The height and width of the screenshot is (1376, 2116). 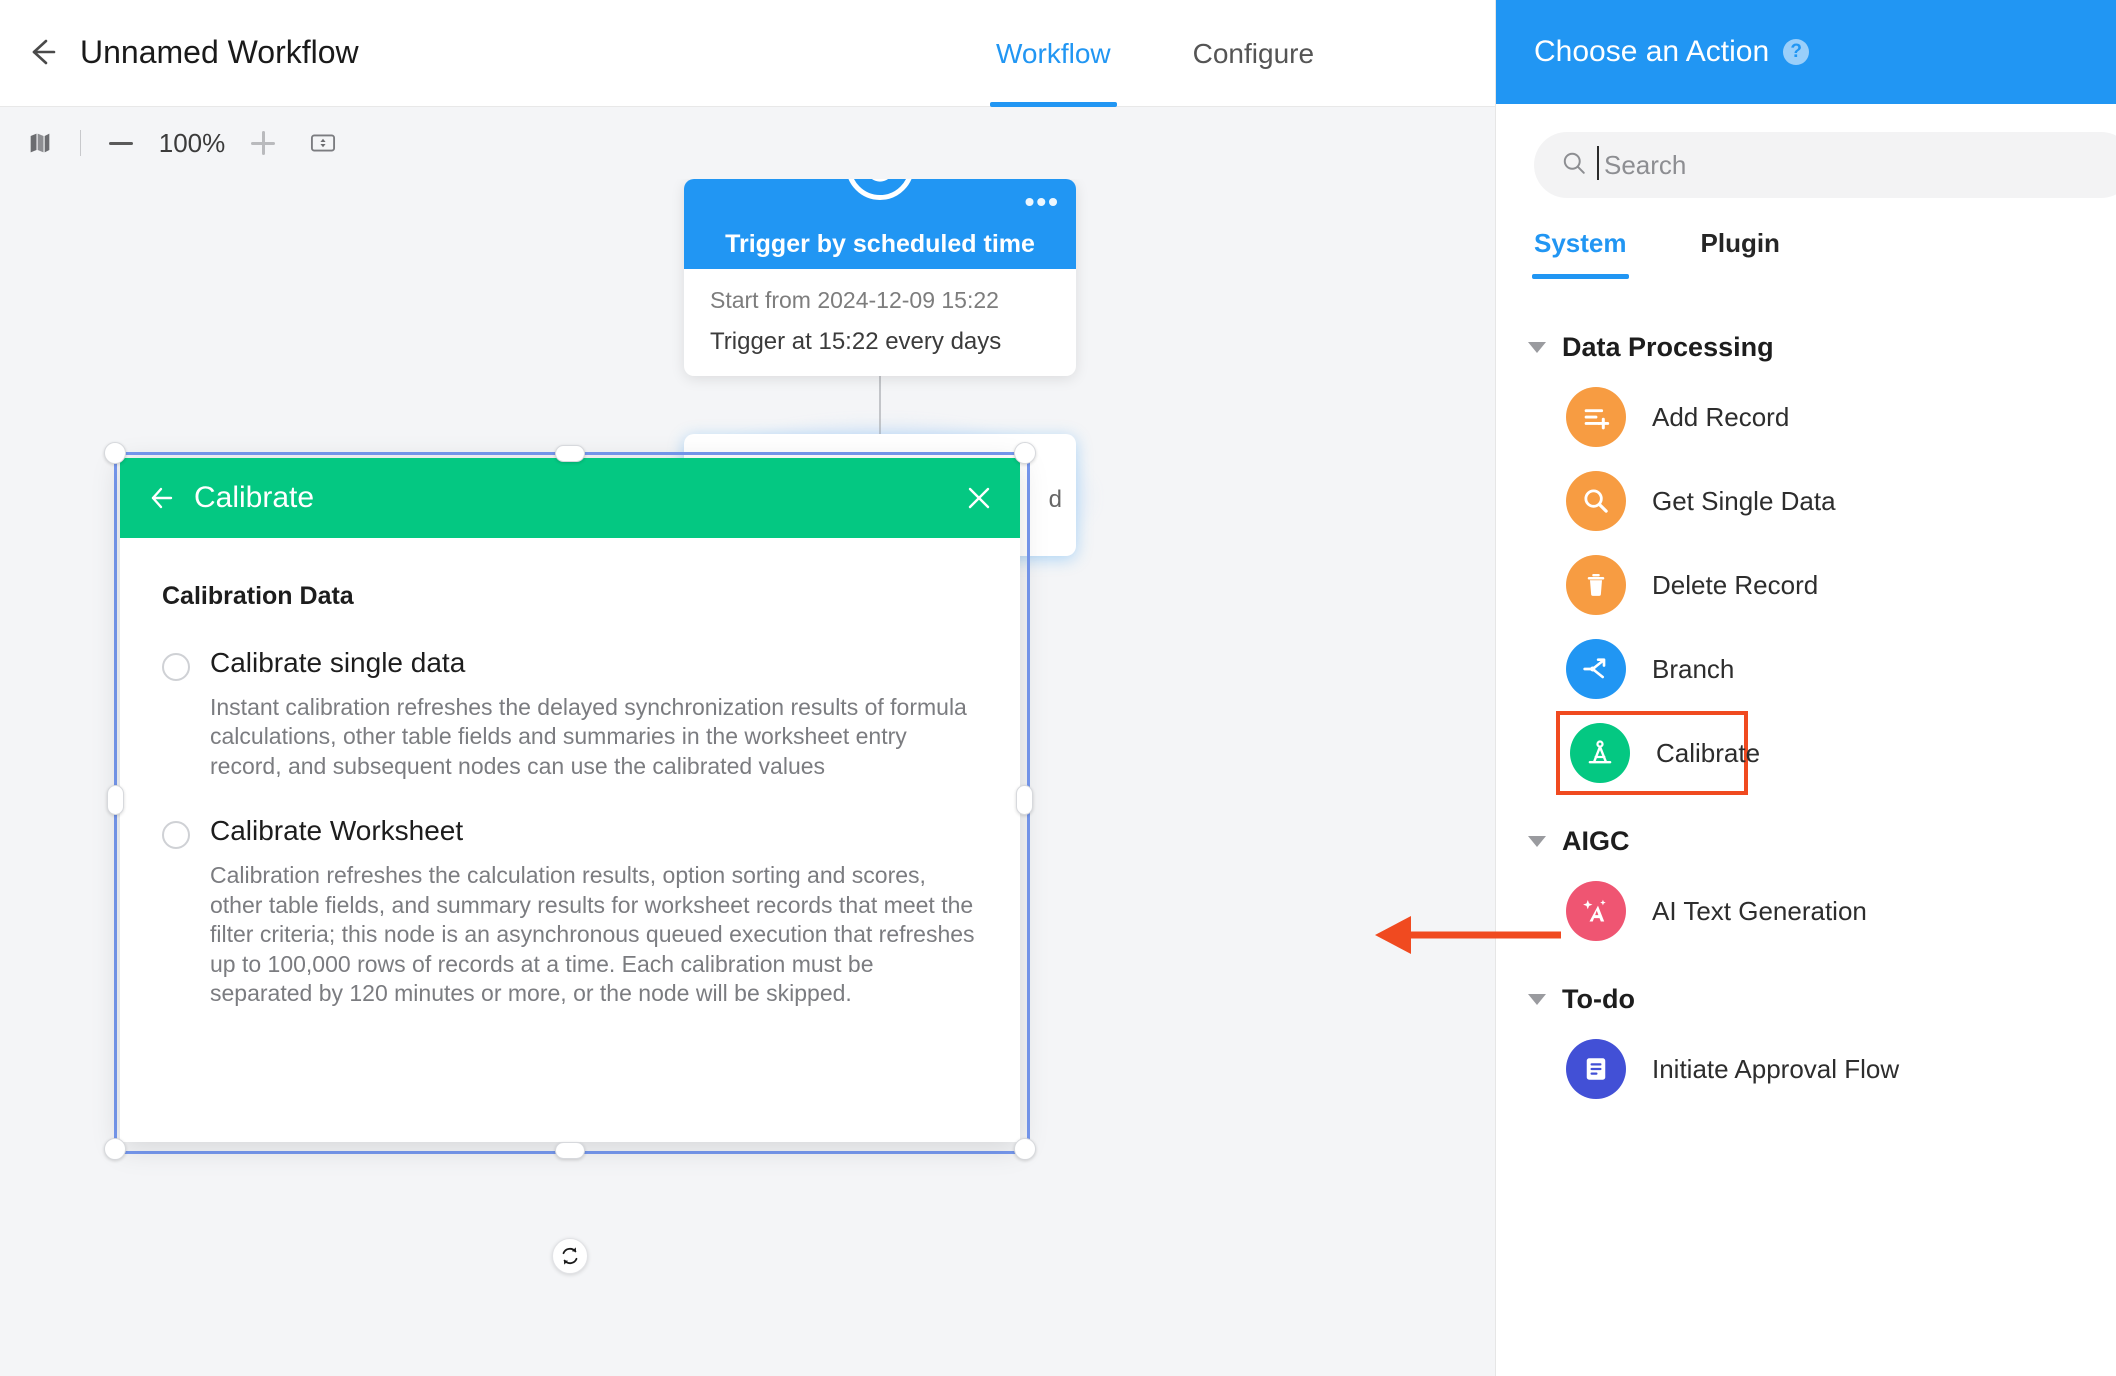 I want to click on panel-sub-tabs: System Plugin, so click(x=1824, y=264).